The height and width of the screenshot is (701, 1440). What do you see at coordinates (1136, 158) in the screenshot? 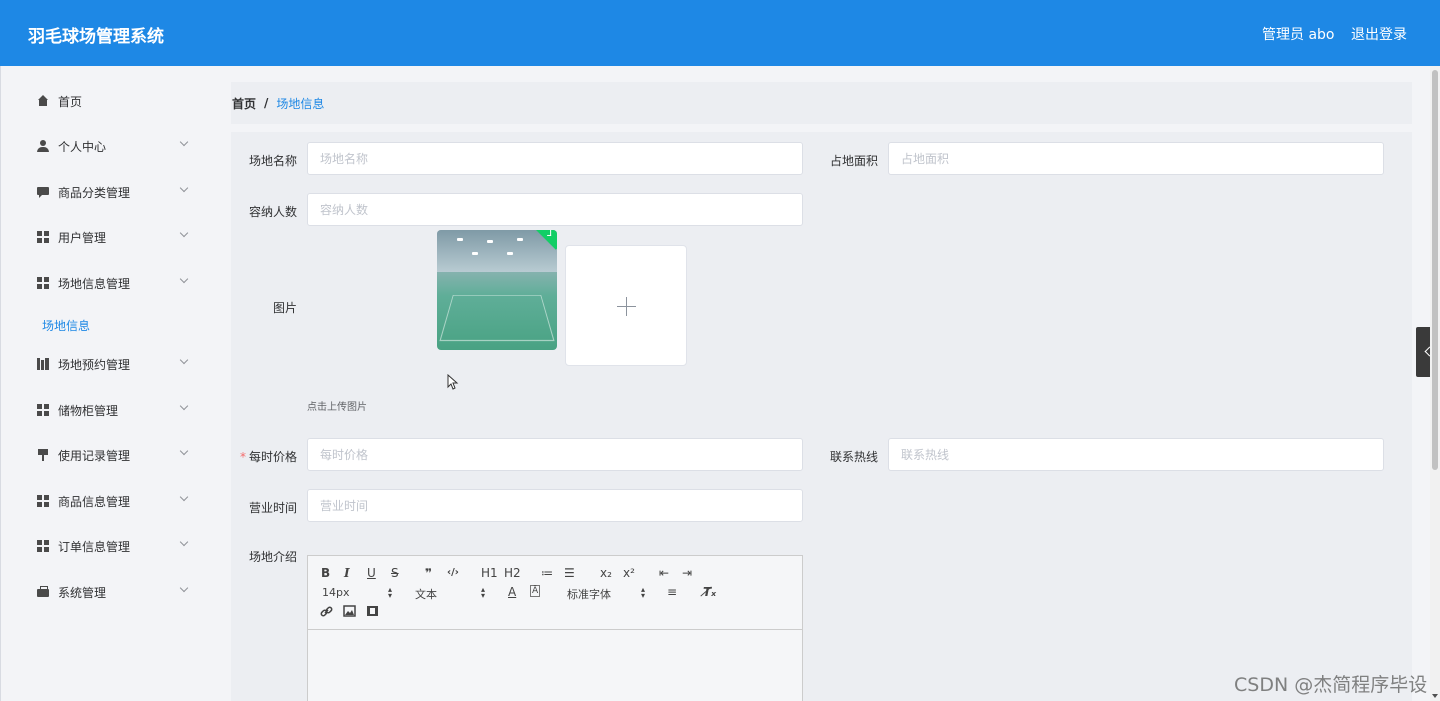
I see `area-input` at bounding box center [1136, 158].